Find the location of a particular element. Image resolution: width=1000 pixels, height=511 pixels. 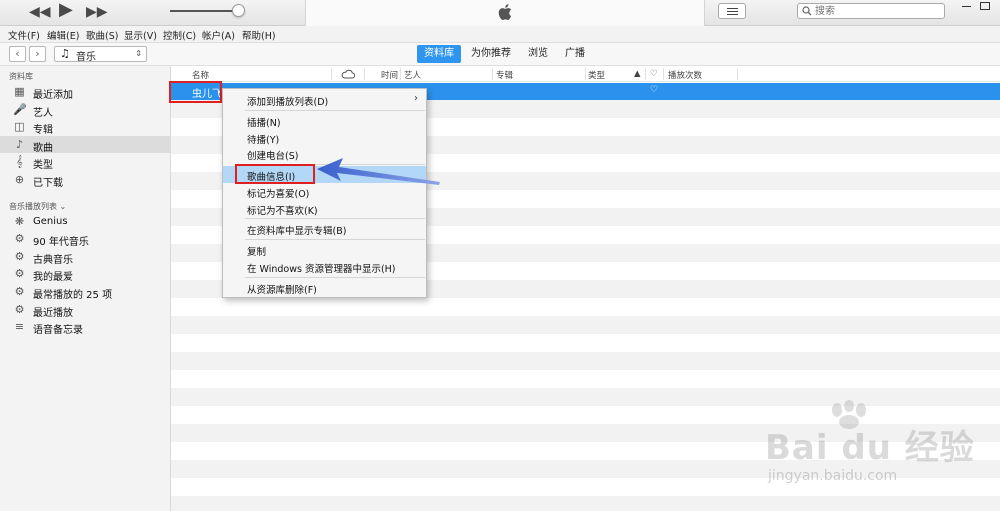

volume-slider is located at coordinates (205, 11).